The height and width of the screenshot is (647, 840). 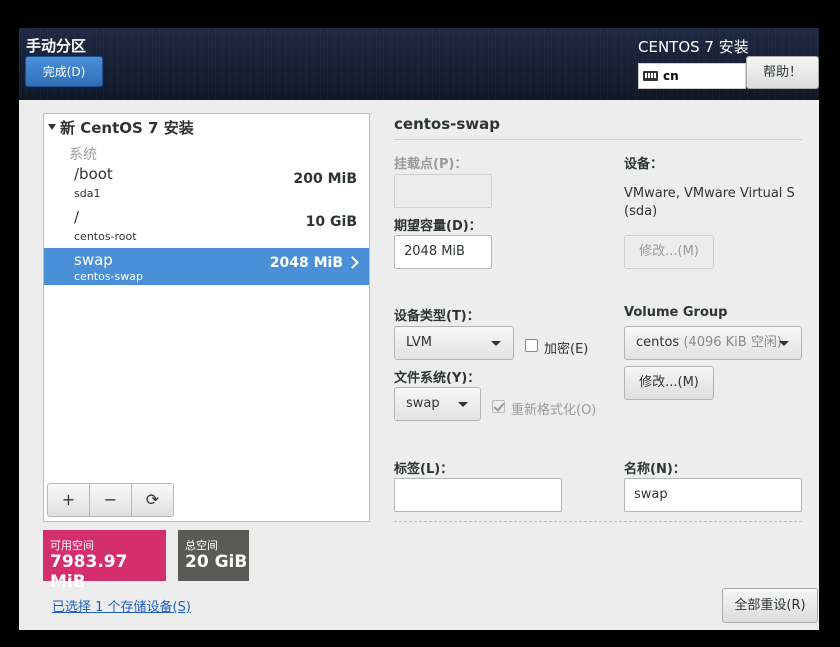 What do you see at coordinates (93, 260) in the screenshot?
I see `mount-point: swap` at bounding box center [93, 260].